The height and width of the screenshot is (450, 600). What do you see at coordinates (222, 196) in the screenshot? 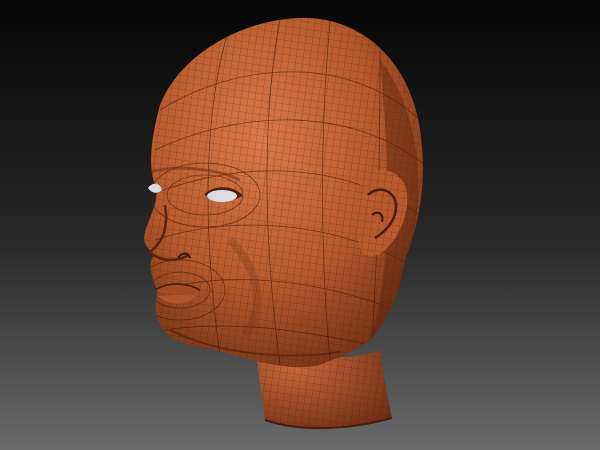
I see `eye-right` at bounding box center [222, 196].